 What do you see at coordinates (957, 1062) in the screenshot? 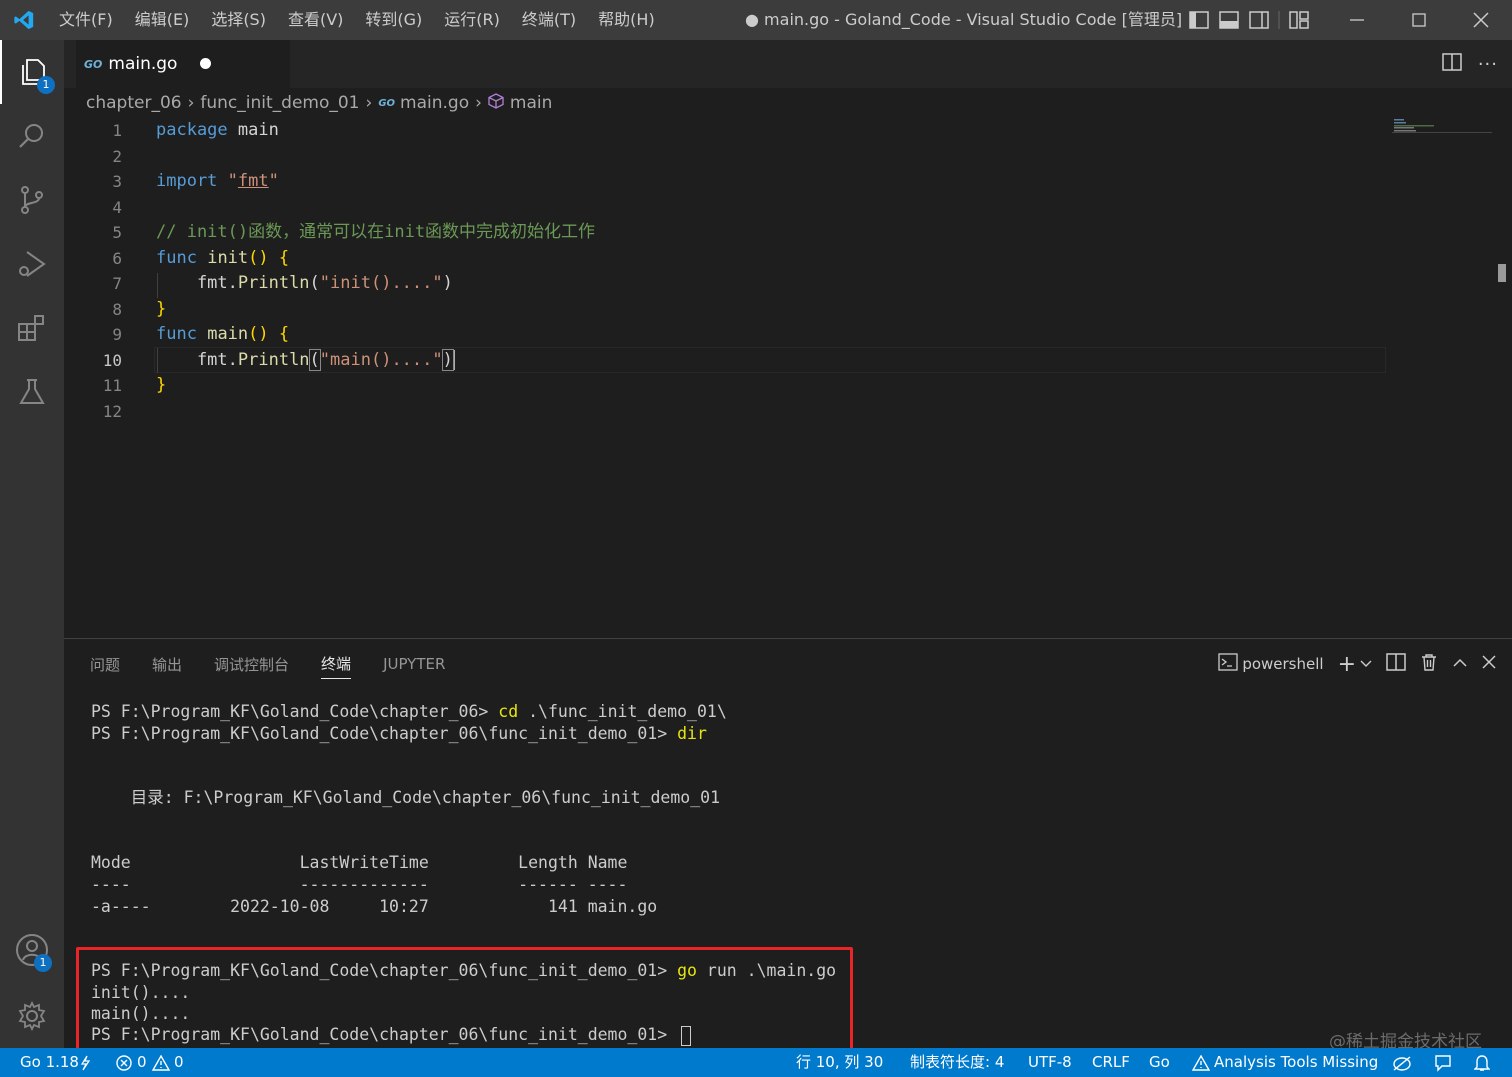
I see `status-tab-size: 制表符长度: 4` at bounding box center [957, 1062].